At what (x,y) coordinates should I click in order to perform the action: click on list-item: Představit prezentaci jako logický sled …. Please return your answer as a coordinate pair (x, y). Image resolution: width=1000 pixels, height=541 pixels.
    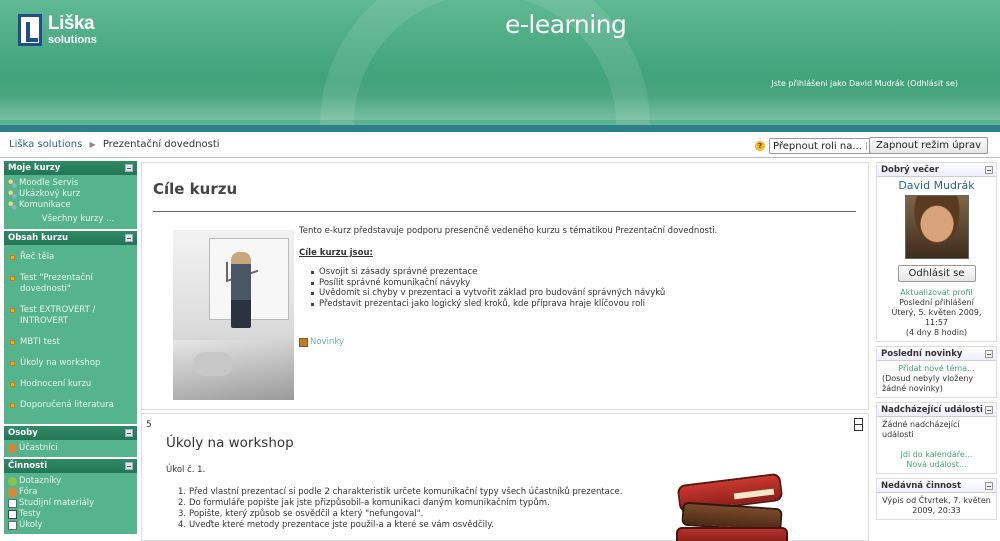
    Looking at the image, I should click on (585, 304).